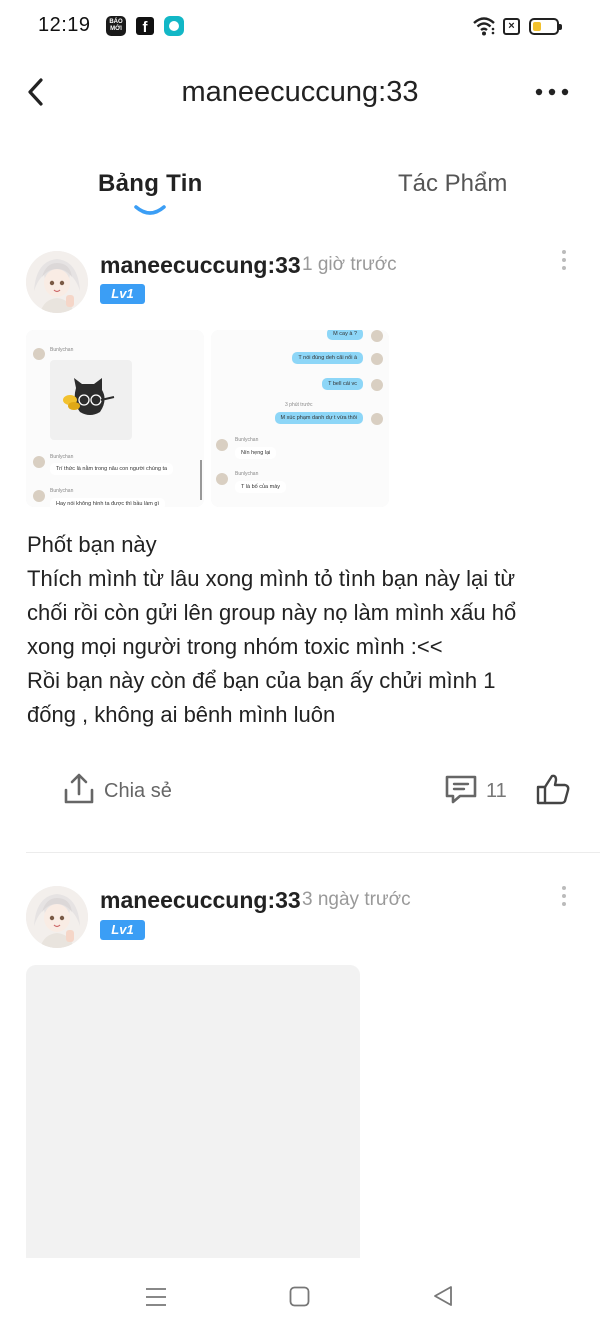 The height and width of the screenshot is (1333, 600). What do you see at coordinates (156, 1297) in the screenshot?
I see `menu-icon` at bounding box center [156, 1297].